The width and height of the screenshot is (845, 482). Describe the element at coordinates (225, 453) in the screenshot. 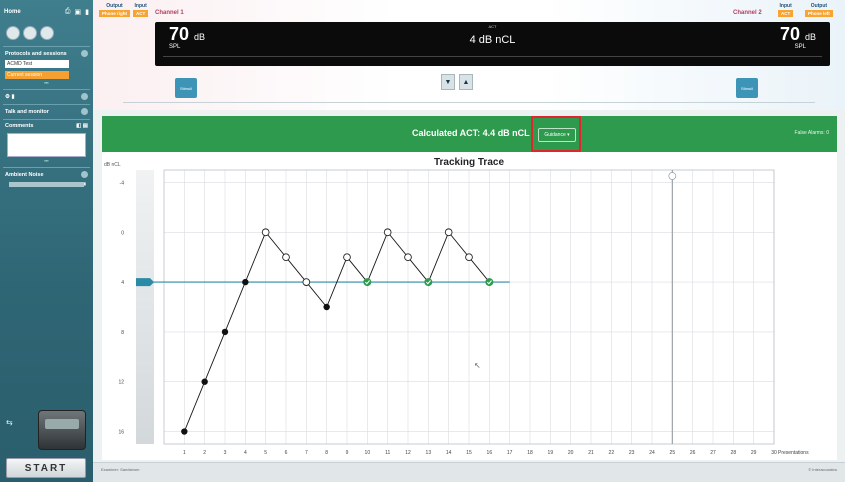

I see `x-tick-label: 3` at that location.